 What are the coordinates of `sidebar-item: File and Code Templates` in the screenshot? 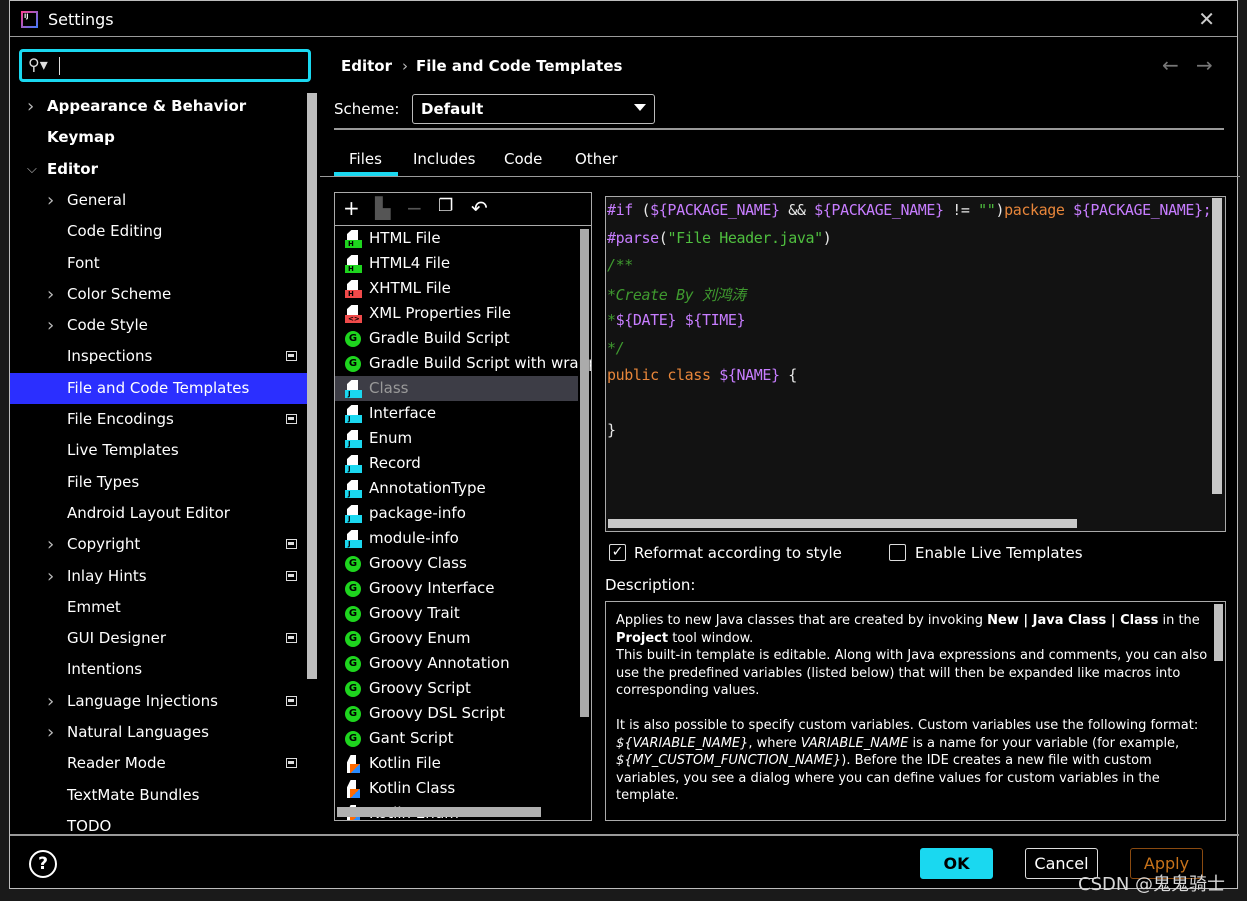 It's located at (158, 388).